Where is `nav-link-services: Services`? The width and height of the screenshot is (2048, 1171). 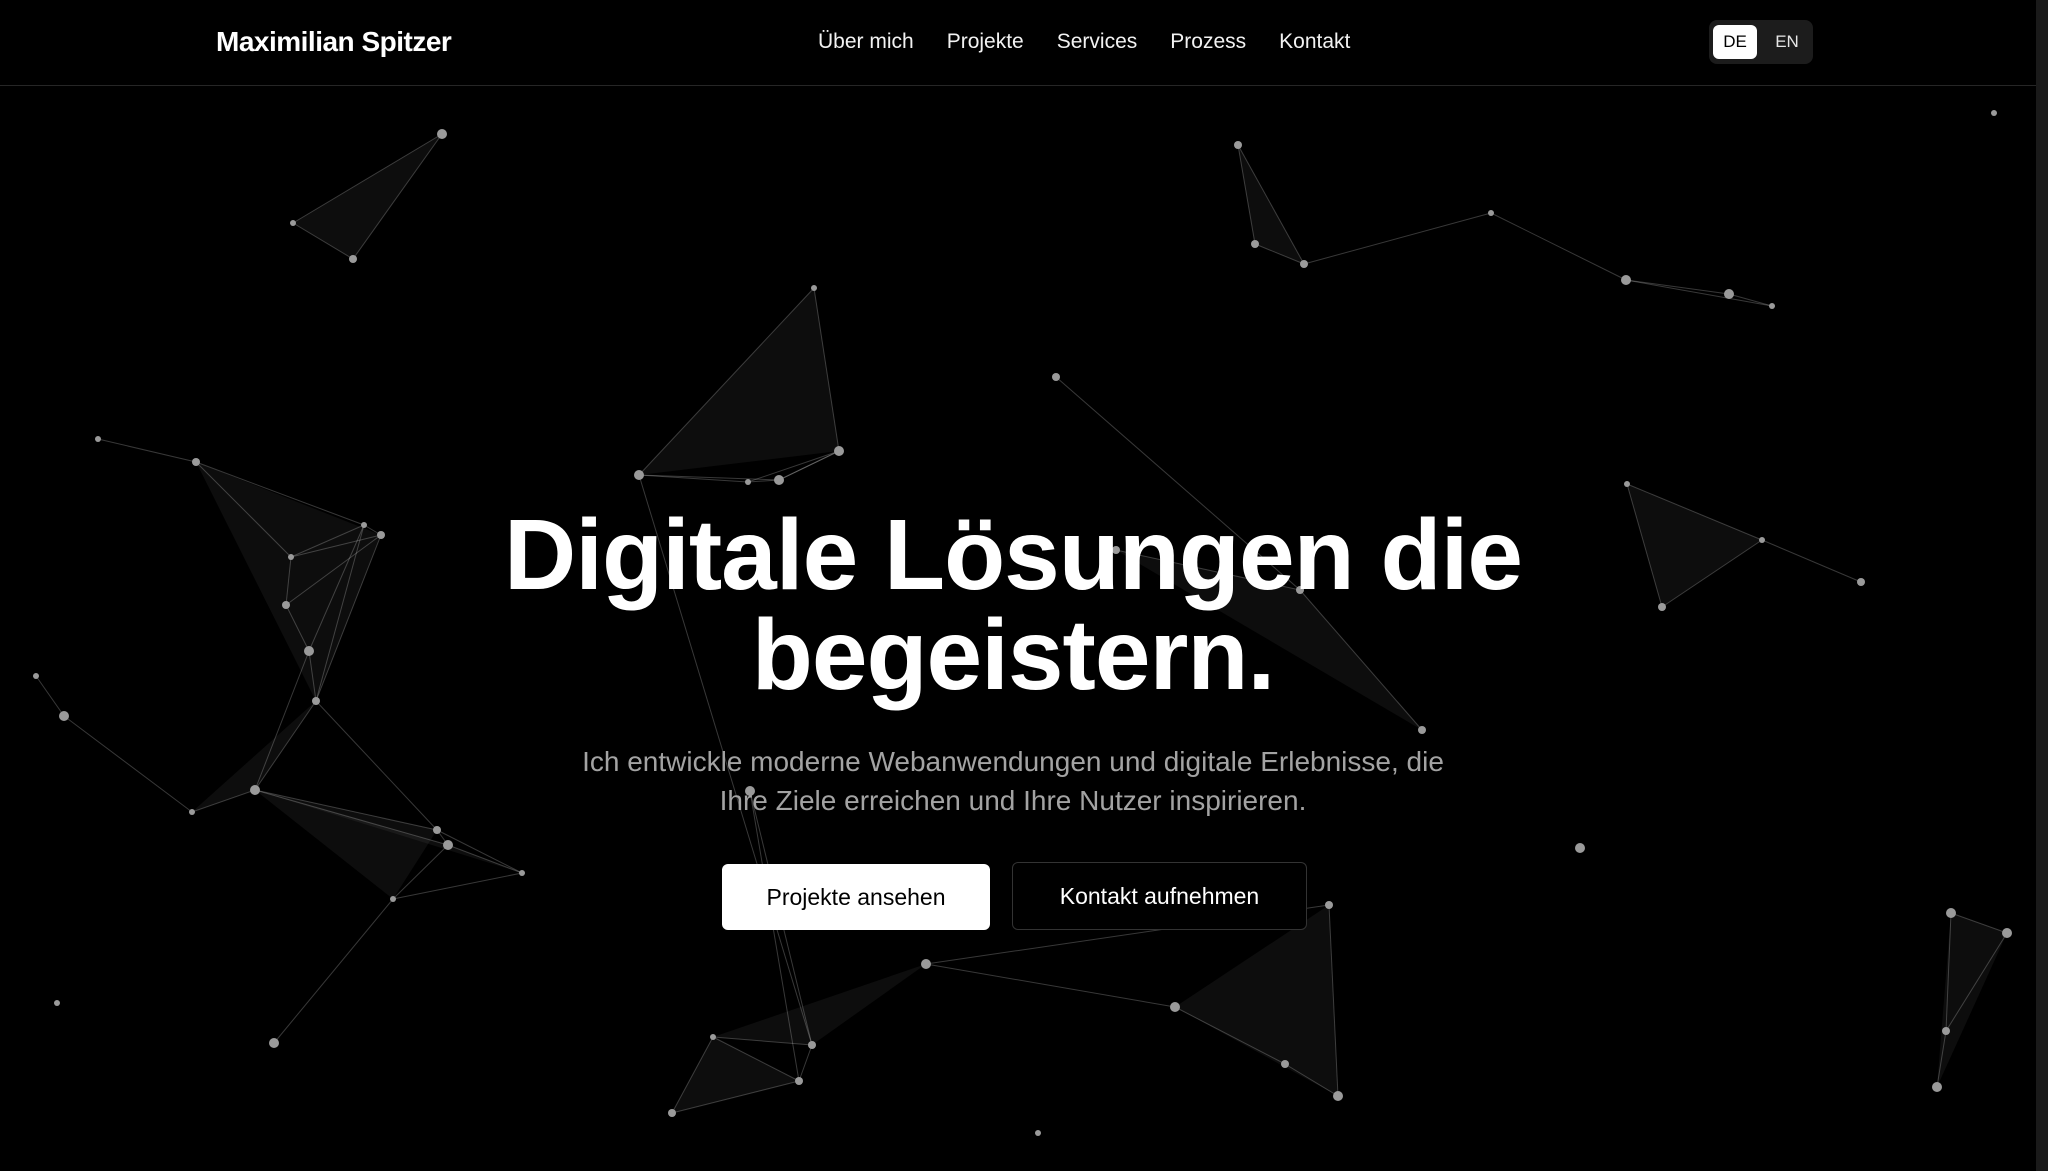 nav-link-services: Services is located at coordinates (1097, 42).